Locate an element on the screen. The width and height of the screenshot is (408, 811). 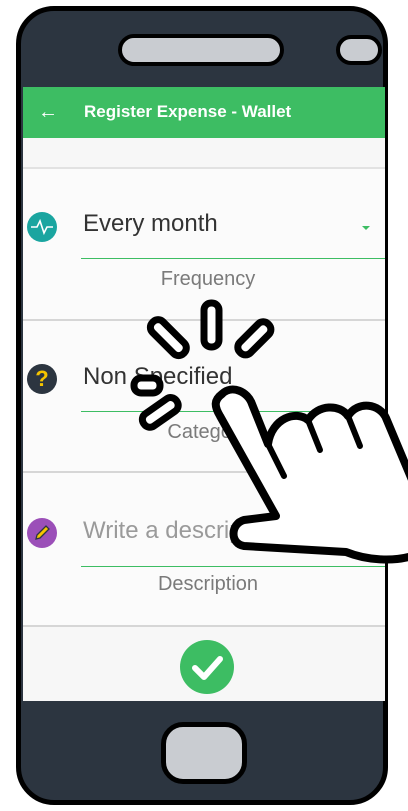
dropdown-arrow-icon is located at coordinates (366, 228).